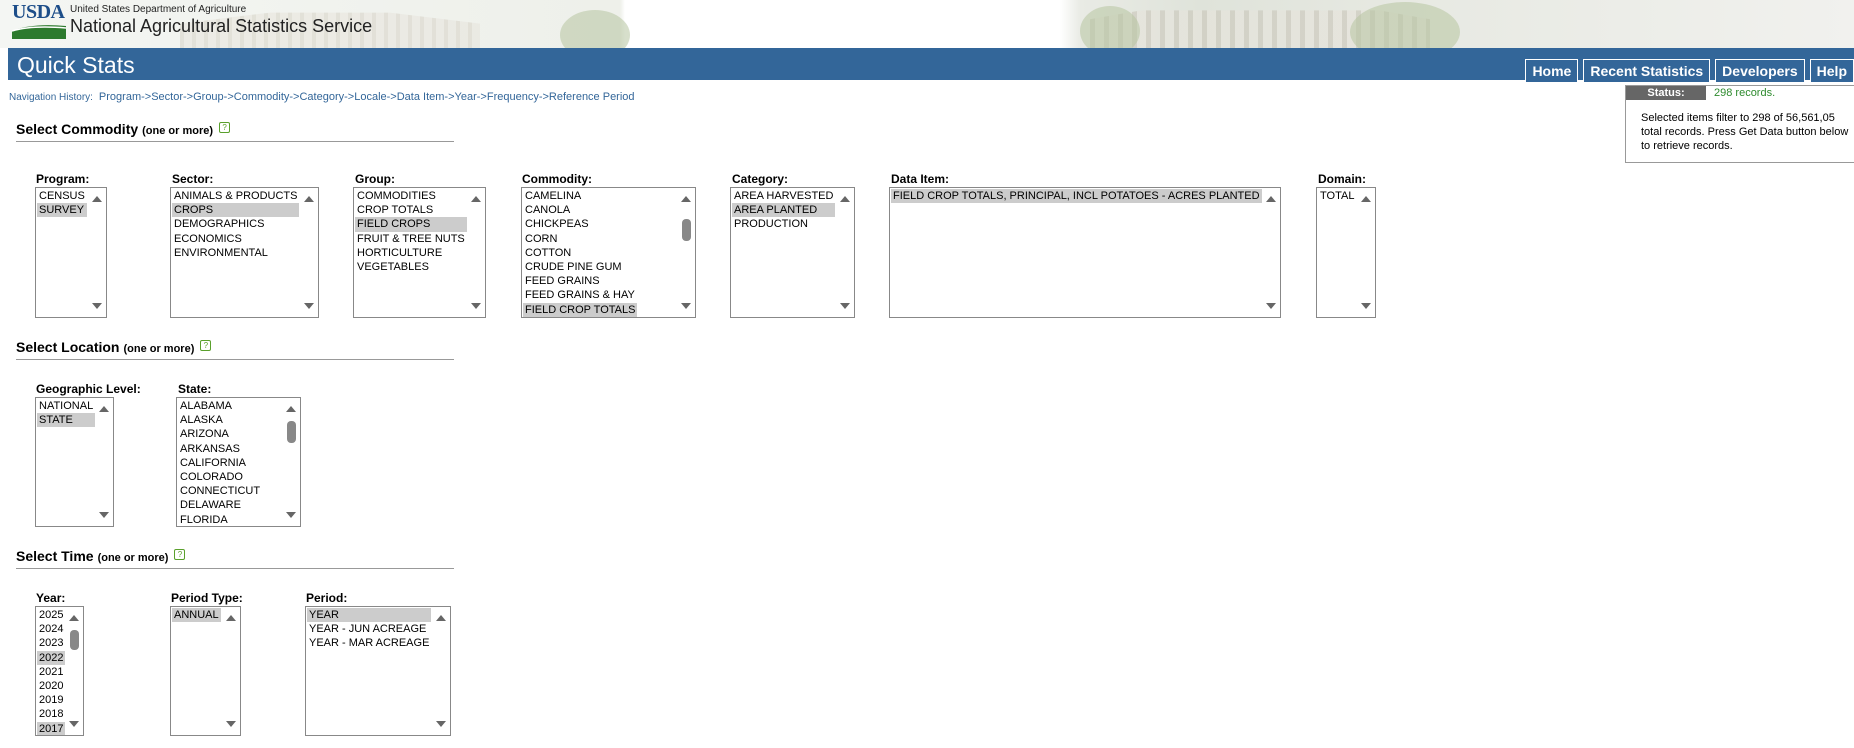  Describe the element at coordinates (205, 671) in the screenshot. I see `period-type-listbox: ANNUAL` at that location.